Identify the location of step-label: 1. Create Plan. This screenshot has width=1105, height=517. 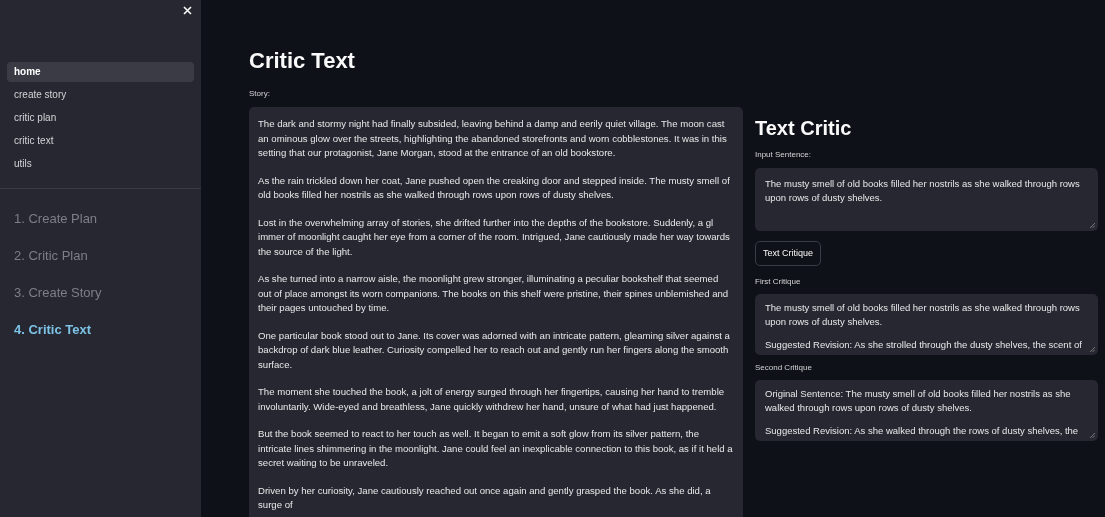
(56, 219).